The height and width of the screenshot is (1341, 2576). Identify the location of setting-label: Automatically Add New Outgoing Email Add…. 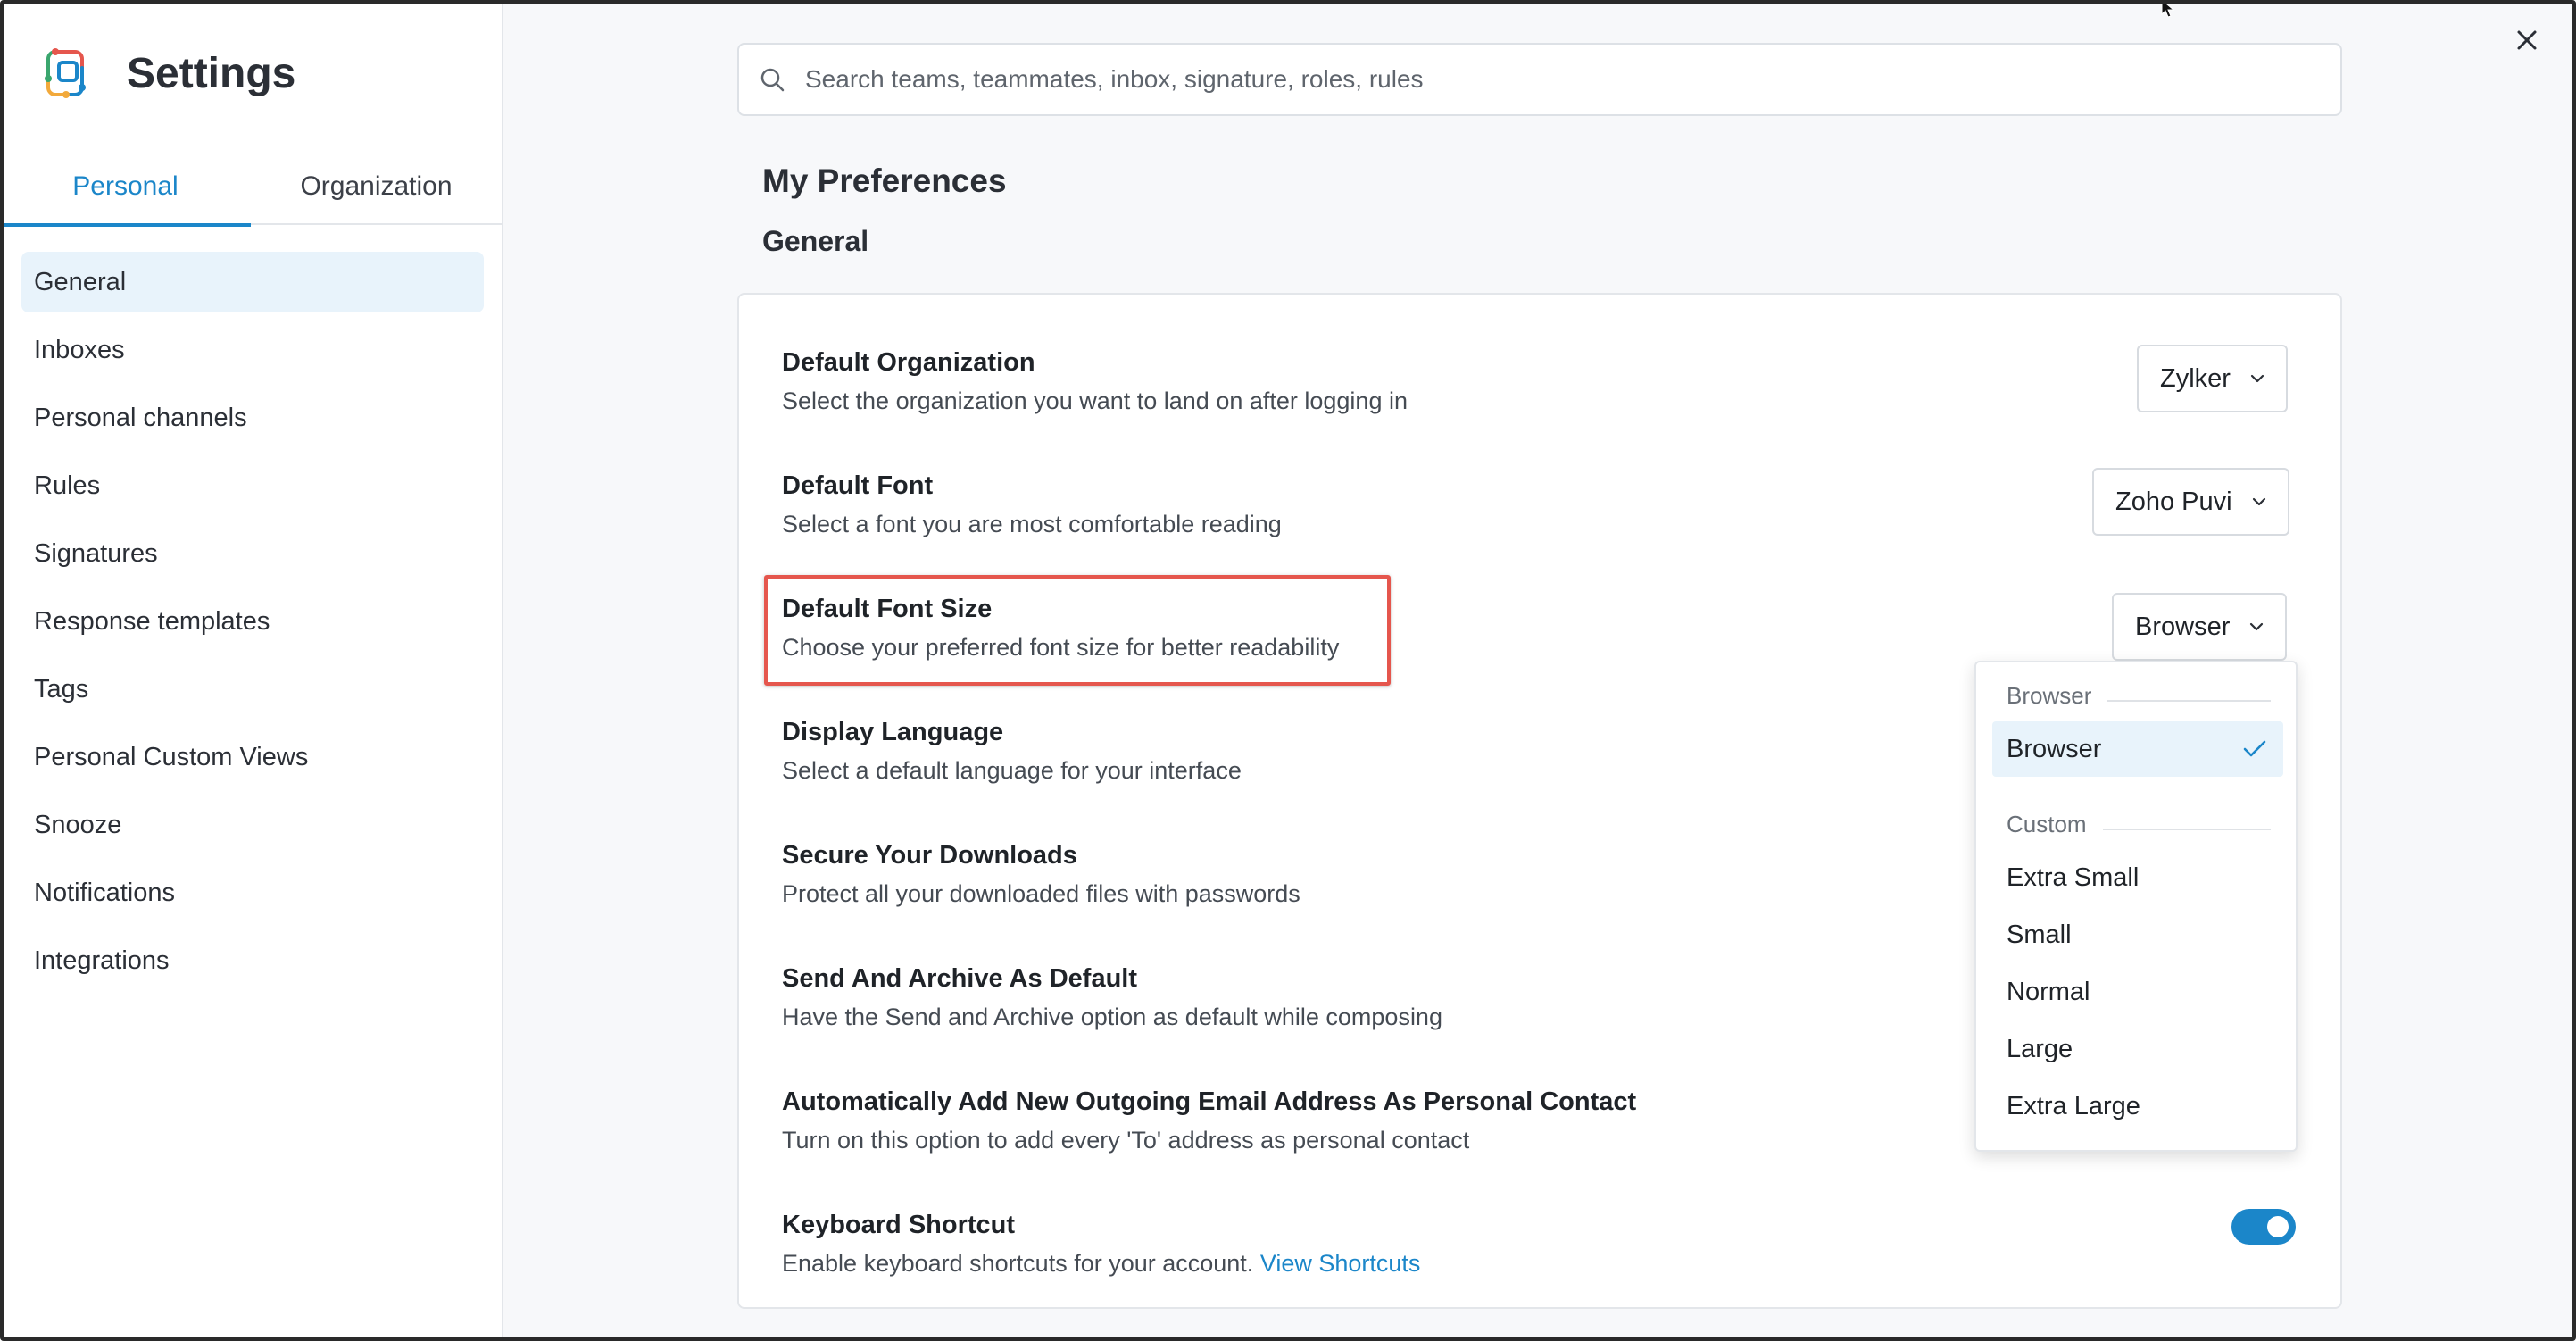
(1210, 1101).